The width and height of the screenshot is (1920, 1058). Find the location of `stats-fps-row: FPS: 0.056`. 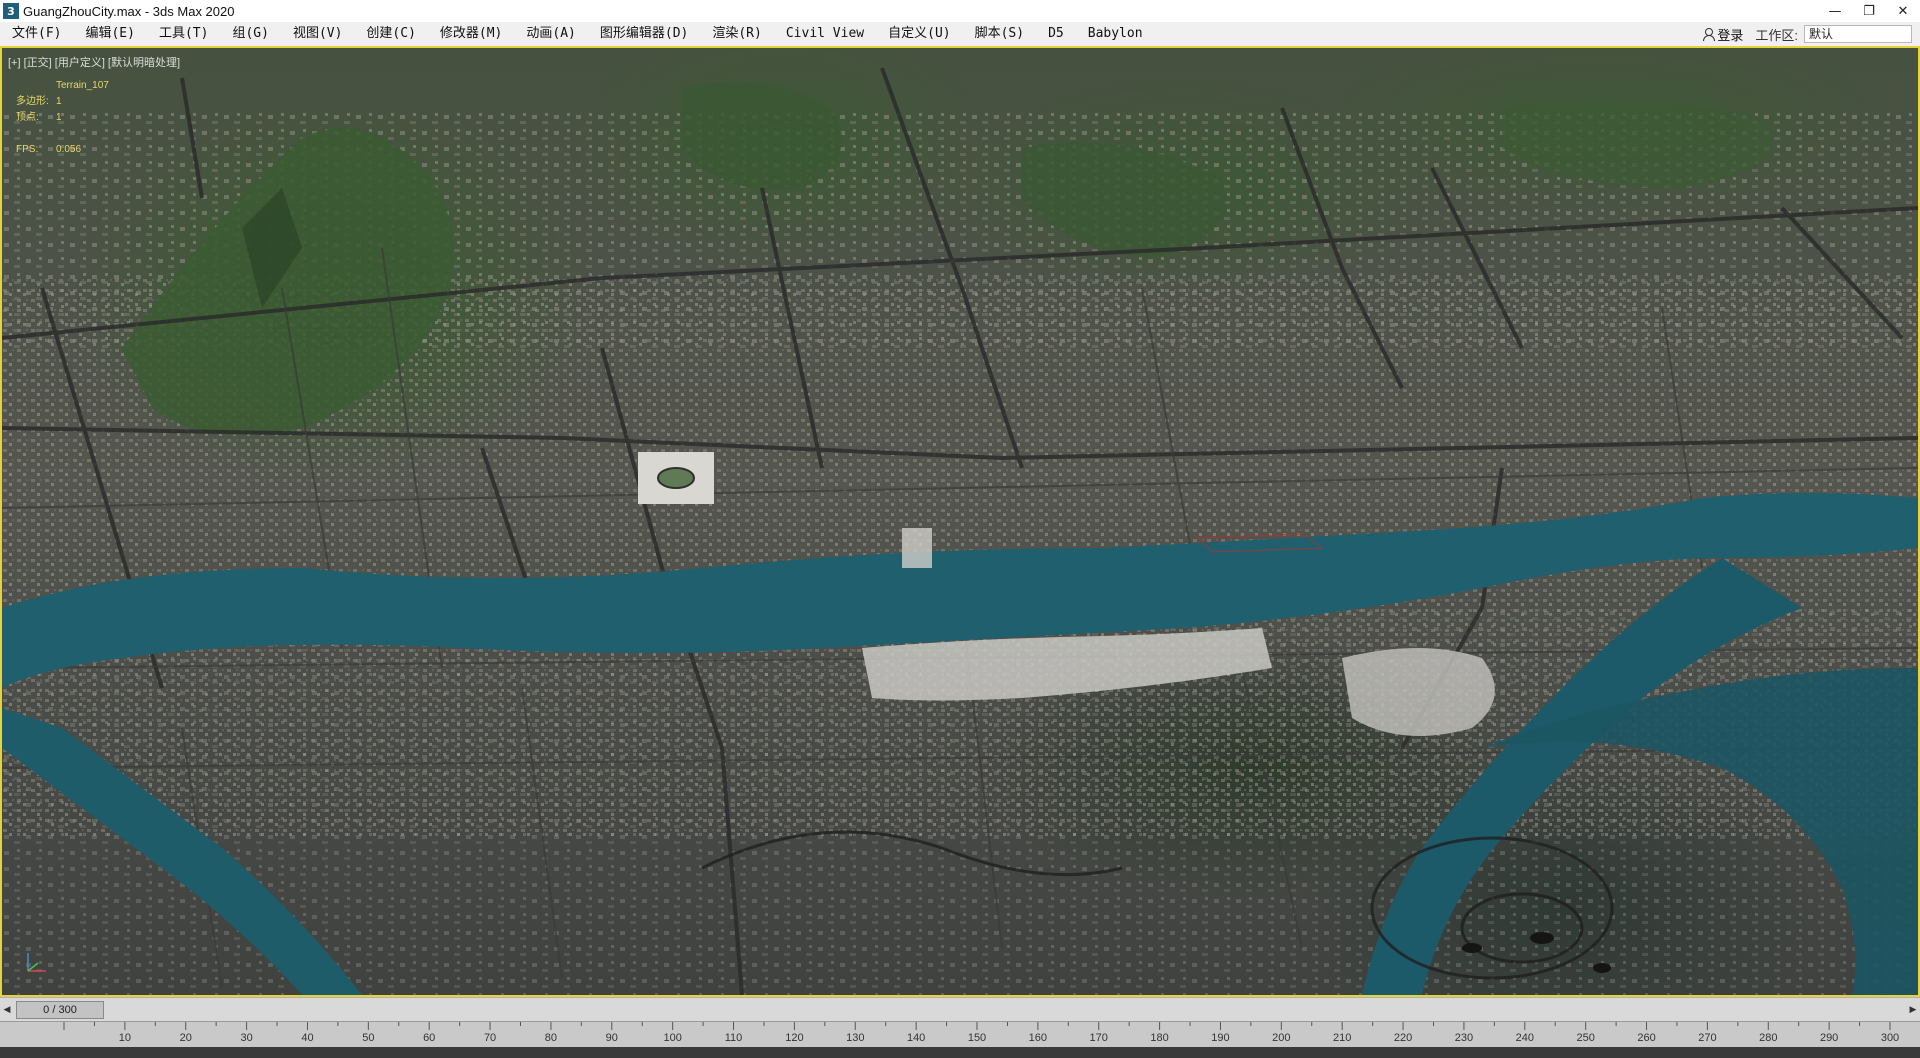

stats-fps-row: FPS: 0.056 is located at coordinates (62, 150).